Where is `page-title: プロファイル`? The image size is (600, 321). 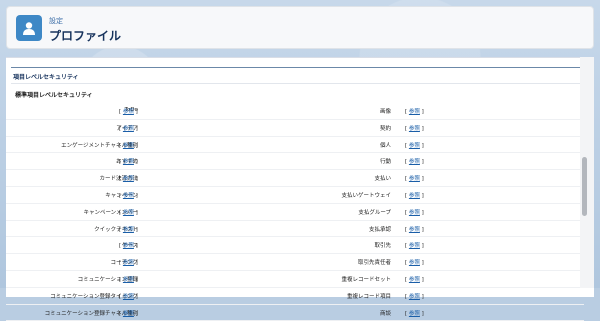 page-title: プロファイル is located at coordinates (85, 36).